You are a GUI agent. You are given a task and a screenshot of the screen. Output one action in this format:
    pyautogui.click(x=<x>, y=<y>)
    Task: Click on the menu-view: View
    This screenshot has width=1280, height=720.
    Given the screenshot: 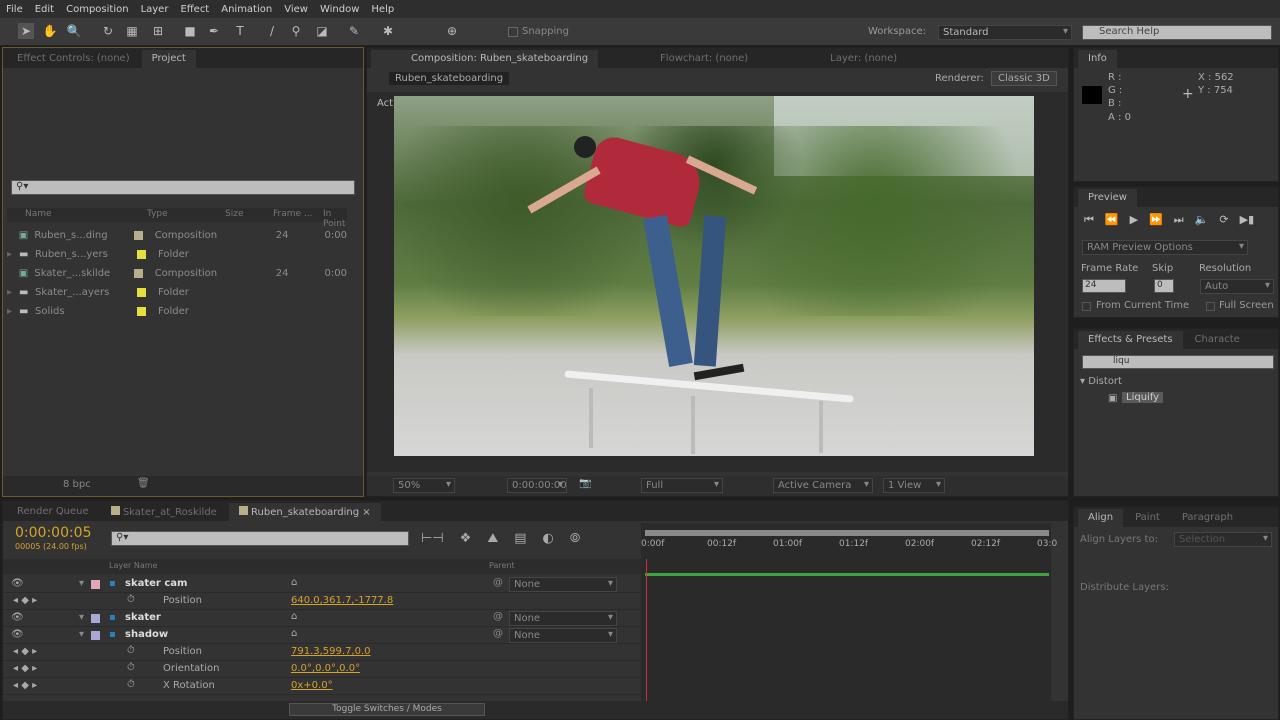 What is the action you would take?
    pyautogui.click(x=296, y=9)
    